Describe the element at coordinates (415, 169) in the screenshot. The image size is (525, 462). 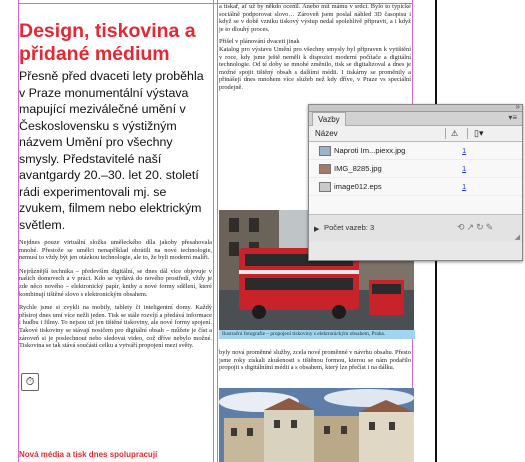
I see `link-row: IMG_8285.jpg 1` at that location.